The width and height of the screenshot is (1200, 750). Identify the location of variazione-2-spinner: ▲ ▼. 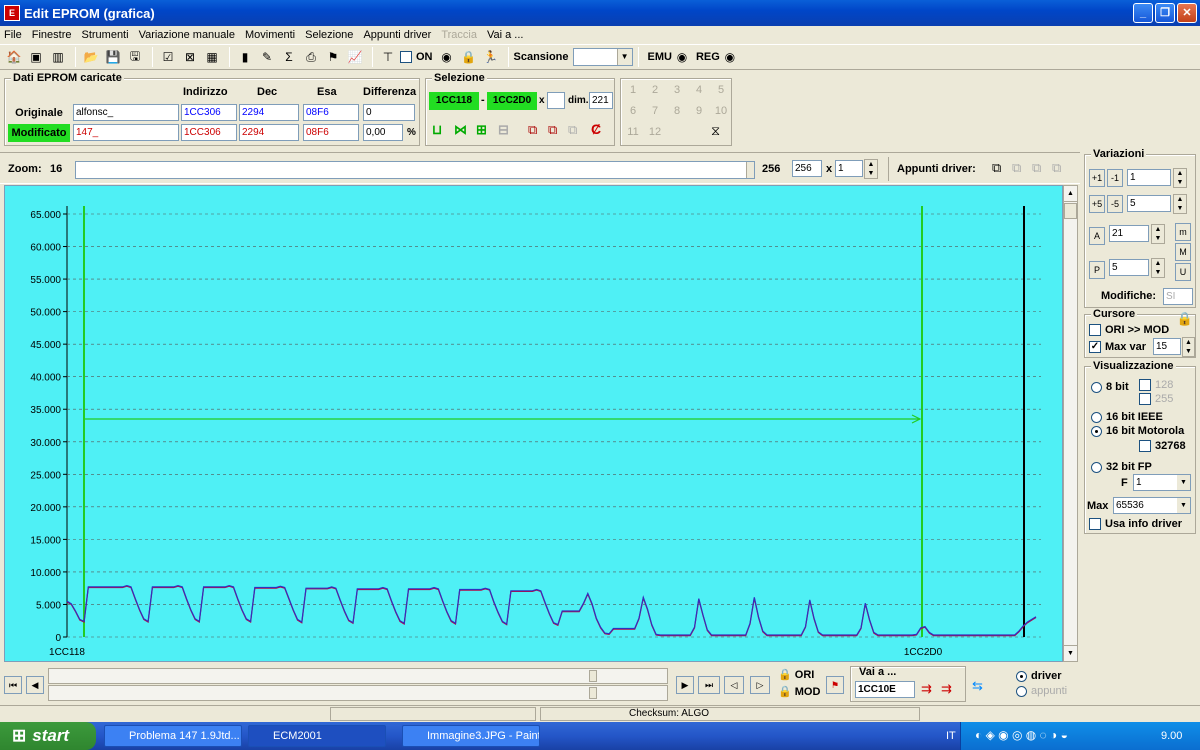
(1180, 204).